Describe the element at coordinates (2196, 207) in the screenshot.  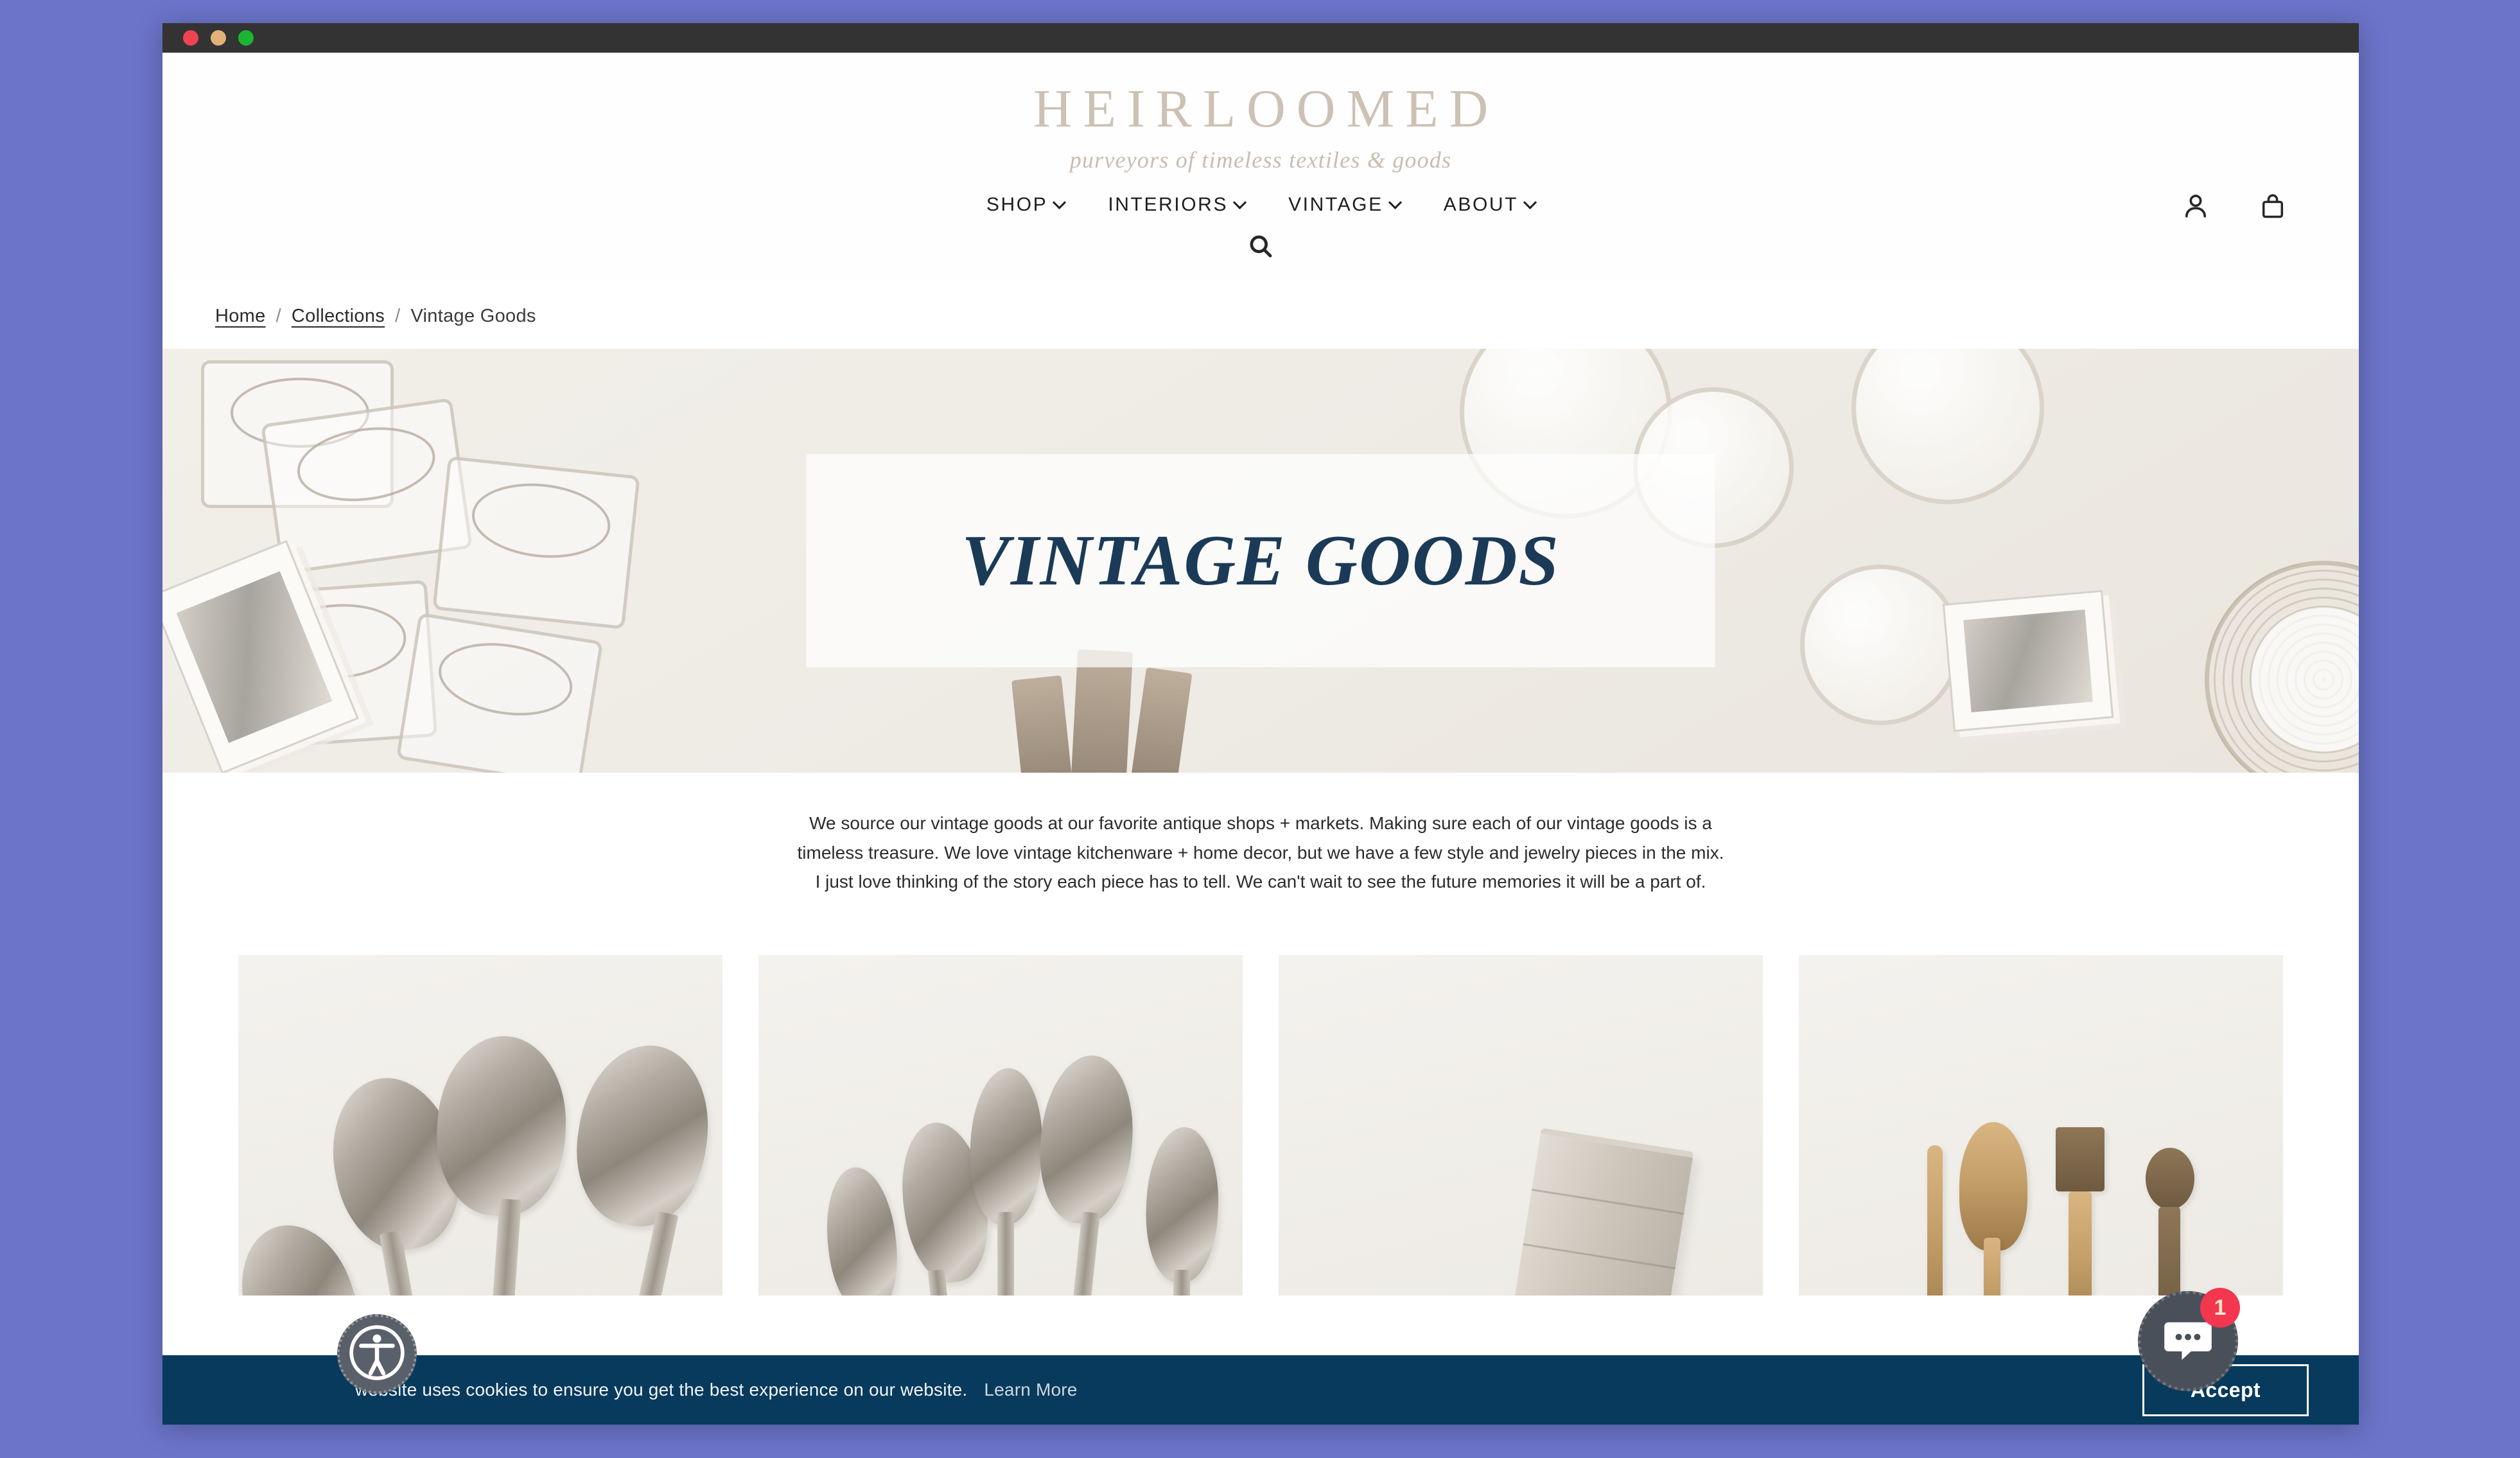
I see `account-icon` at that location.